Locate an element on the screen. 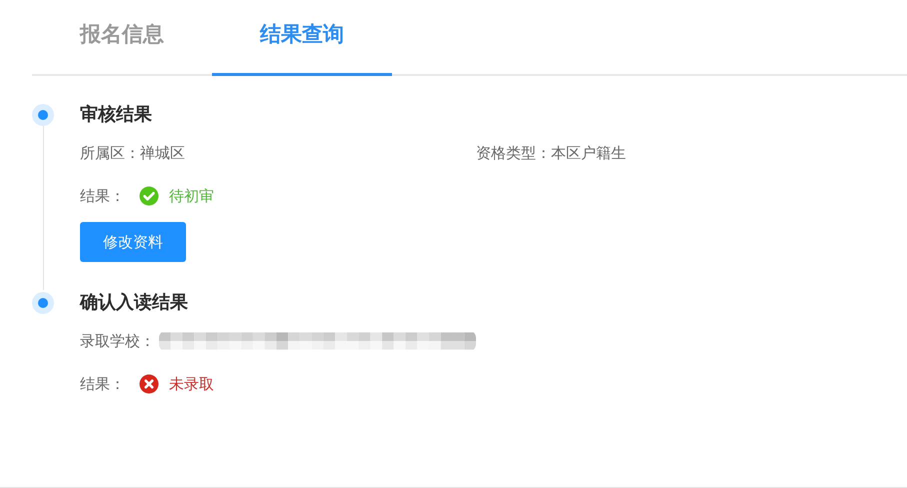  edit-info-button: 修改资料 is located at coordinates (133, 242).